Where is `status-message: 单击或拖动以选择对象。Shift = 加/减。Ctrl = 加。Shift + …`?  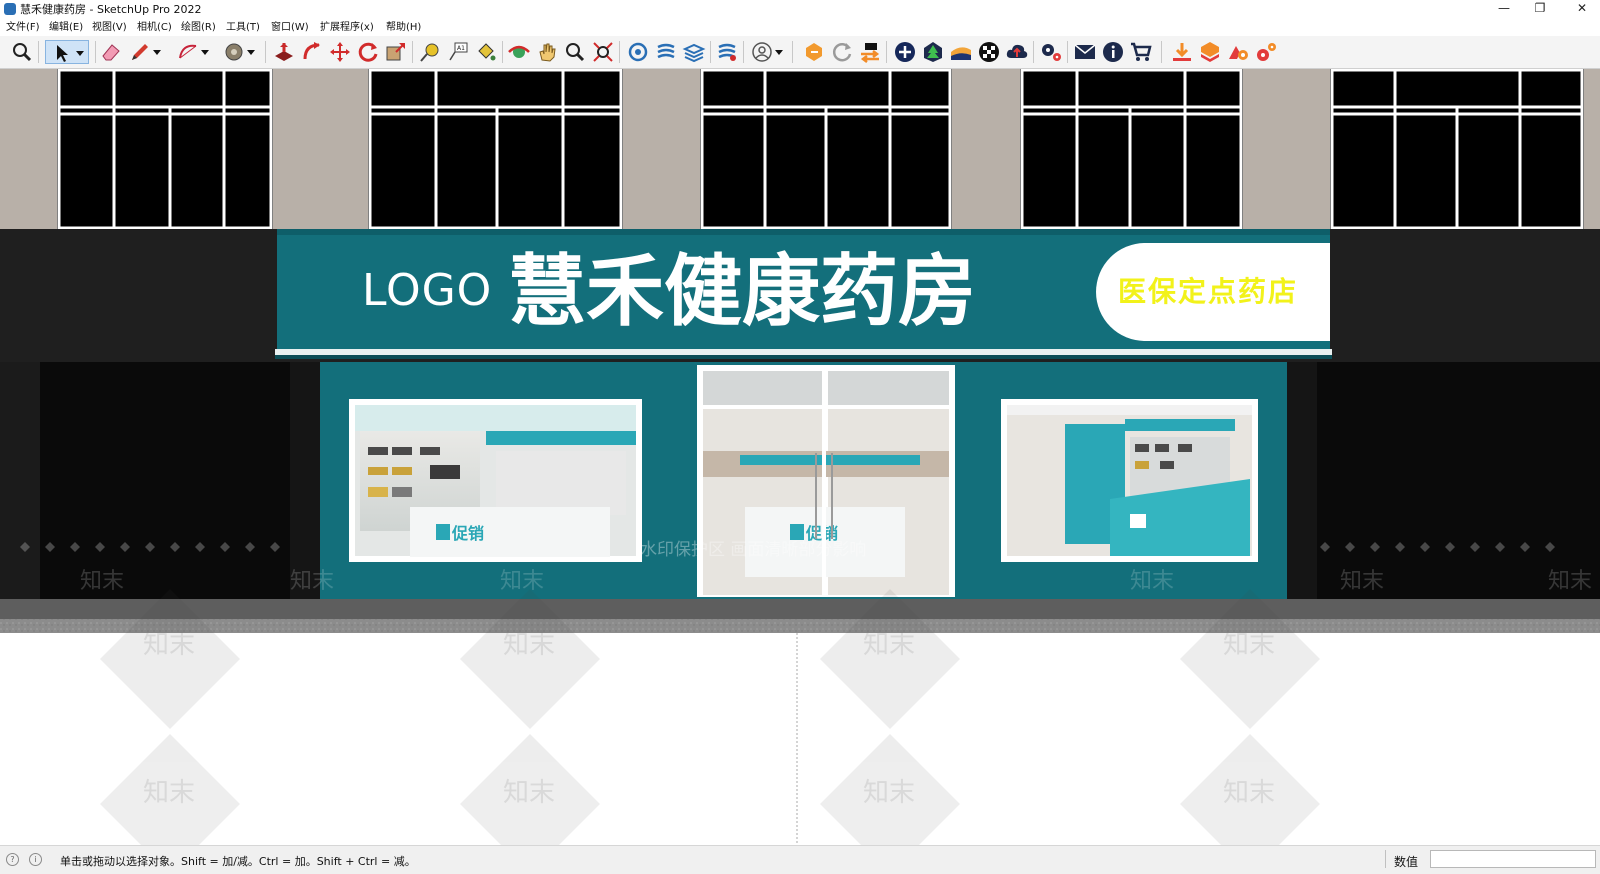 status-message: 单击或拖动以选择对象。Shift = 加/减。Ctrl = 加。Shift + … is located at coordinates (238, 861).